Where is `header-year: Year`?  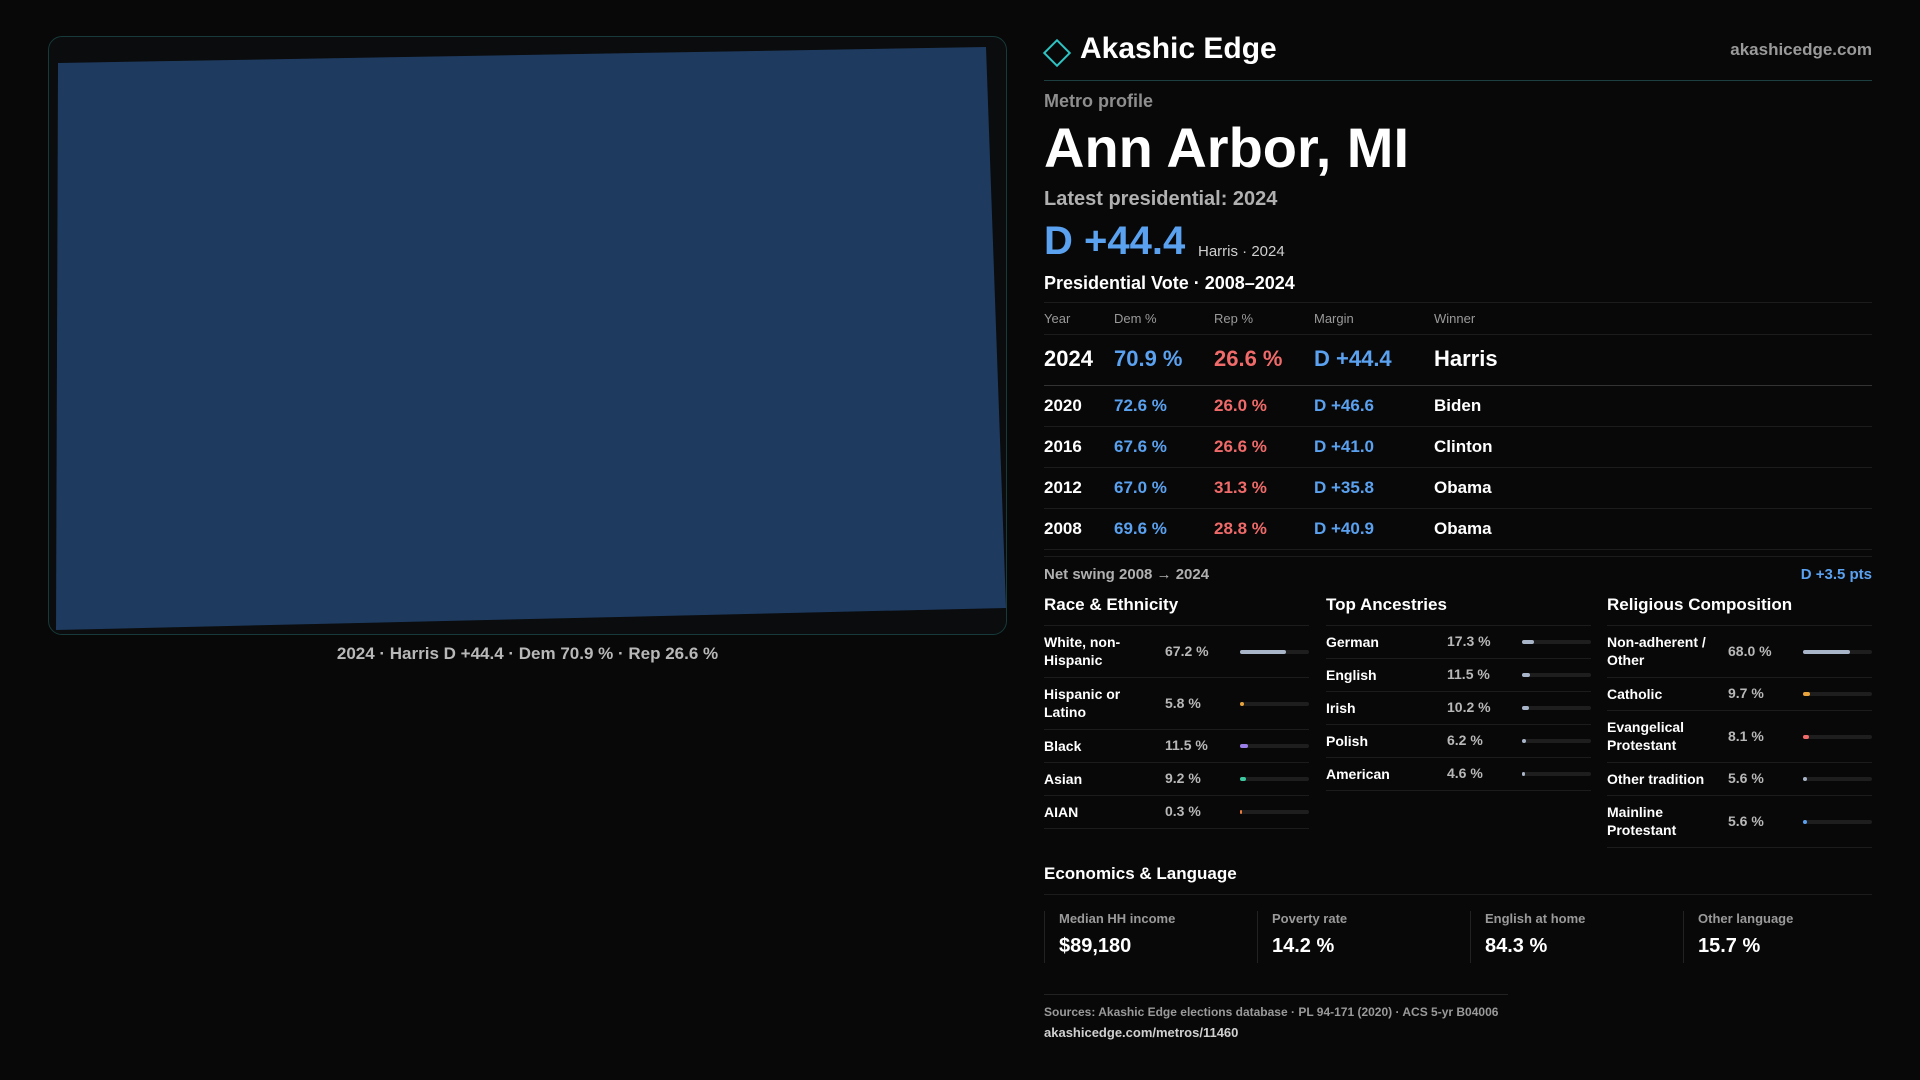
header-year: Year is located at coordinates (1079, 319).